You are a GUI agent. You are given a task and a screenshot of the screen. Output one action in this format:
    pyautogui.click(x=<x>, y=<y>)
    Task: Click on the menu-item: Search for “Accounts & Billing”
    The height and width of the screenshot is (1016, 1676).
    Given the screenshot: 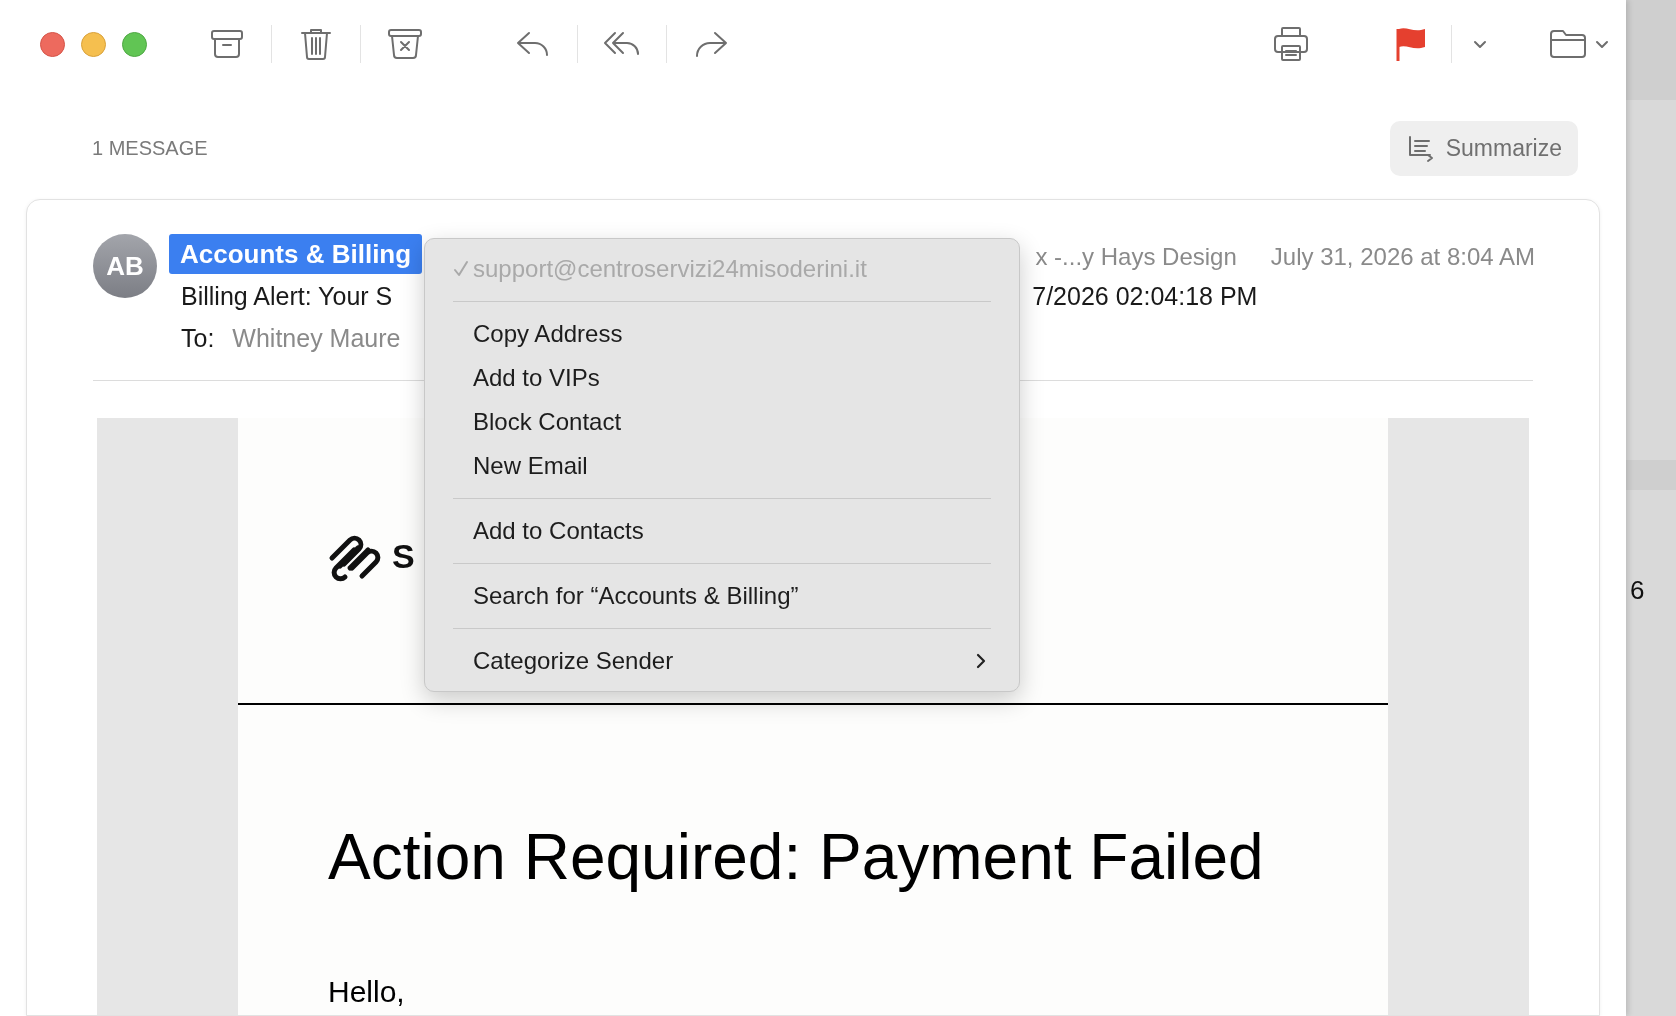 What is the action you would take?
    pyautogui.click(x=722, y=596)
    